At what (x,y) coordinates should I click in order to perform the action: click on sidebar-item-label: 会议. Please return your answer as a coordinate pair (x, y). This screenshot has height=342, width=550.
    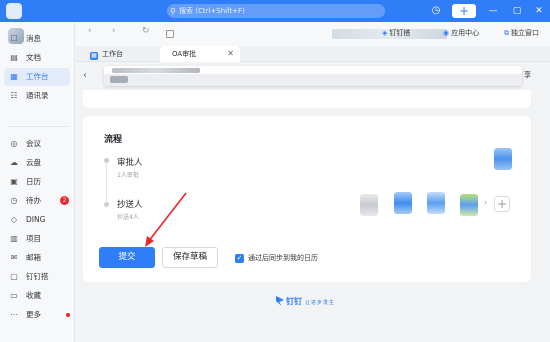
    Looking at the image, I should click on (33, 143).